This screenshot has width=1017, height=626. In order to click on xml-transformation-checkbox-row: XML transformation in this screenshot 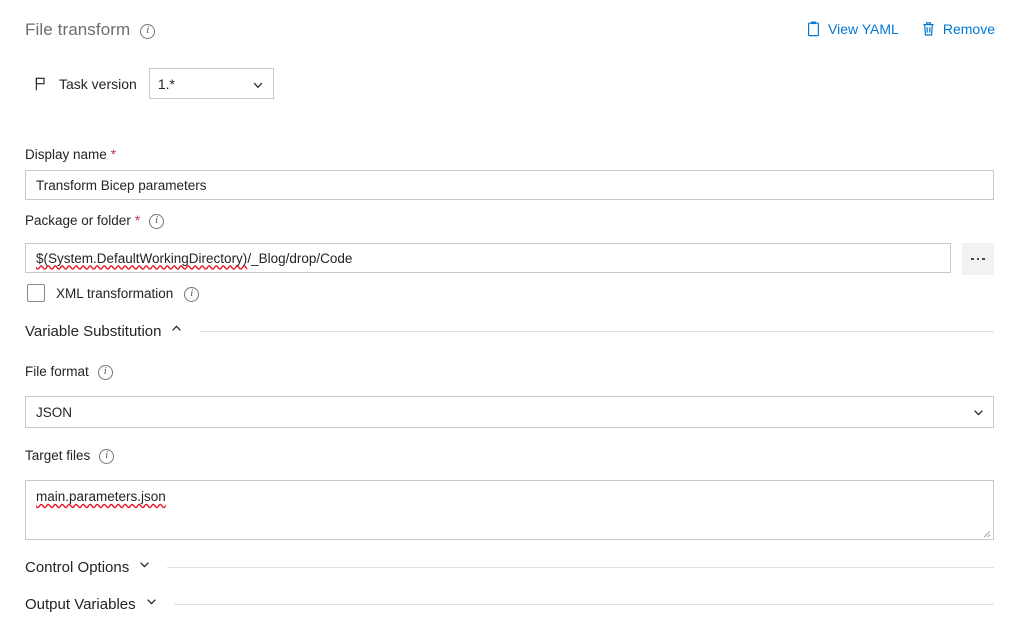, I will do `click(113, 293)`.